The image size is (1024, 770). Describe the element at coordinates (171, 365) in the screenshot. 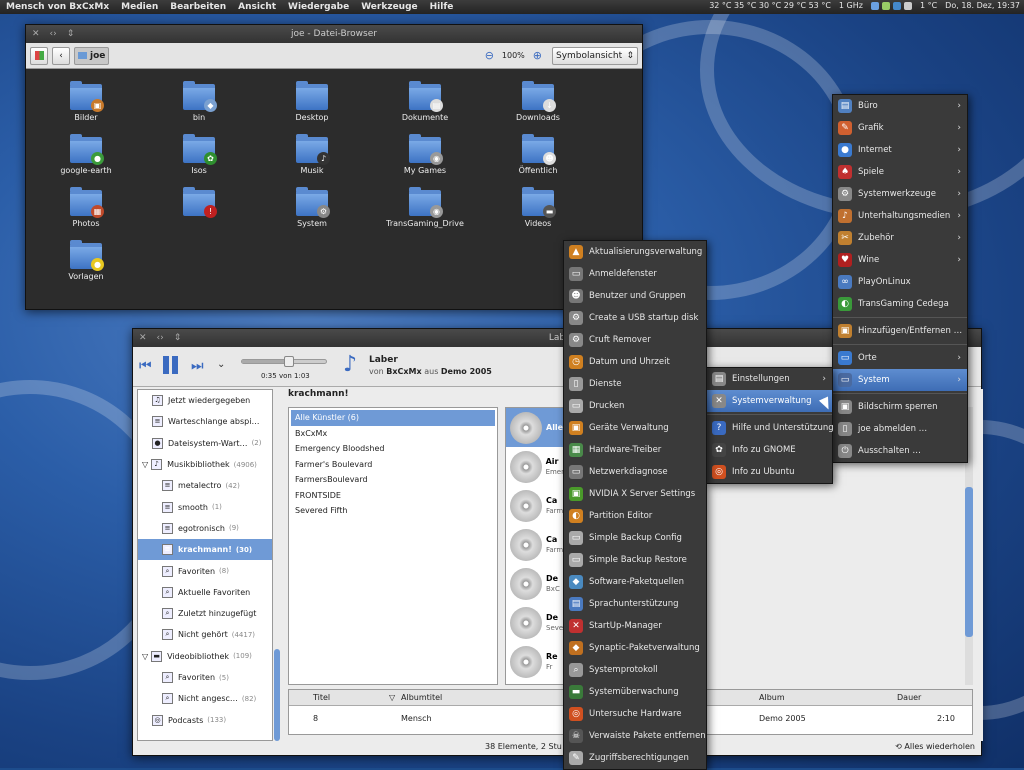

I see `pause-button` at that location.